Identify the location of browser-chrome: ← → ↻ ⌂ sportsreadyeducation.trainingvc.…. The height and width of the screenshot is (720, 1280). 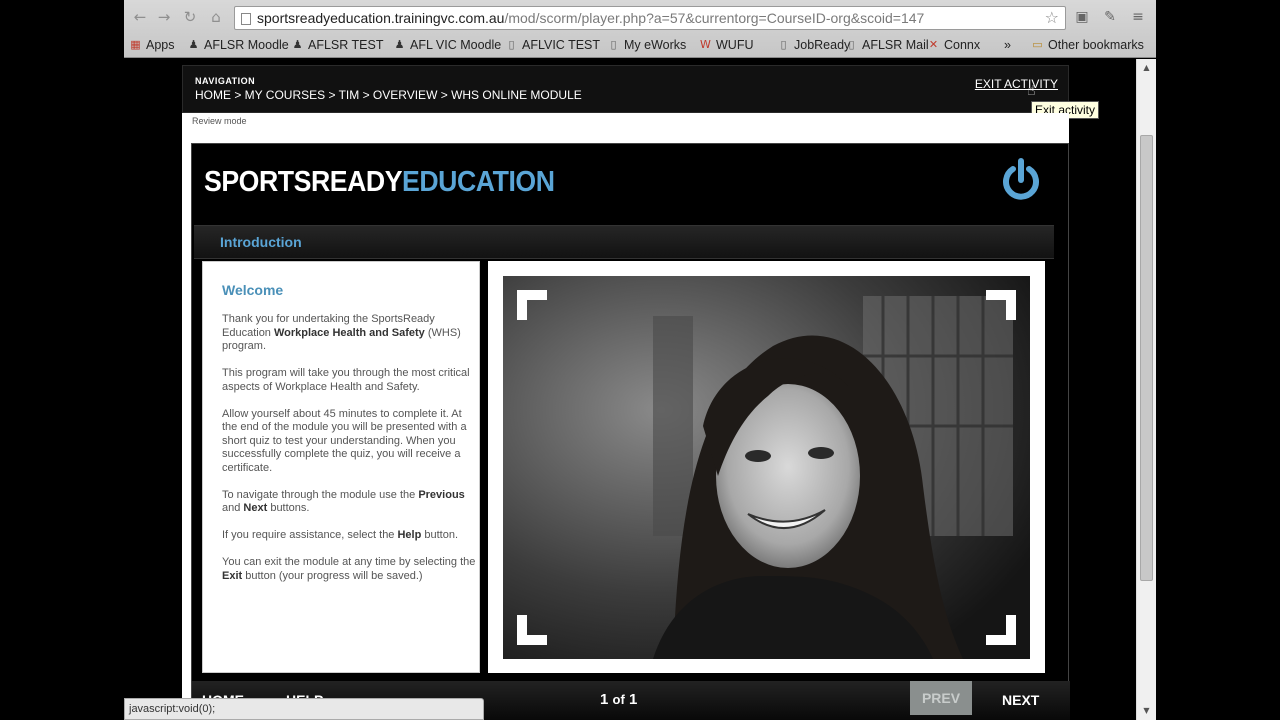
(640, 29).